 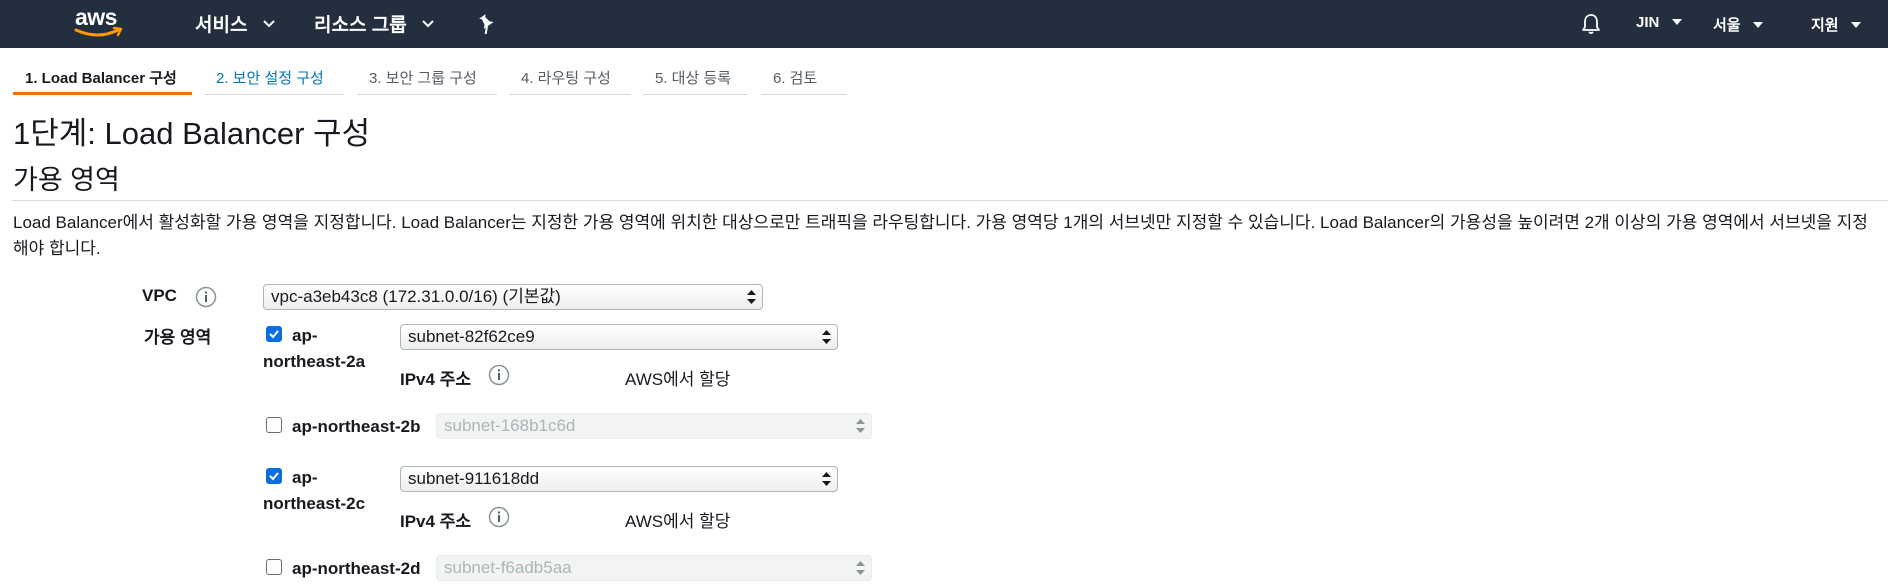 I want to click on tab-step-3-label: 3. 보안 그룹 구성, so click(x=423, y=78).